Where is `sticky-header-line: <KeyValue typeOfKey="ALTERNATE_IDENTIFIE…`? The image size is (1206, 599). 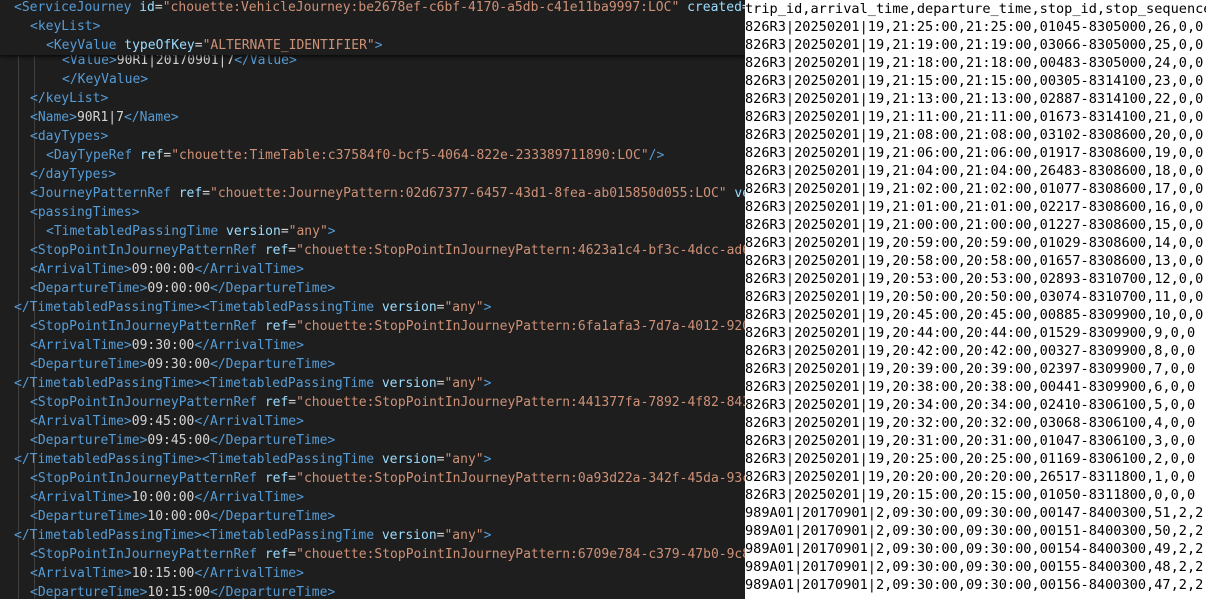
sticky-header-line: <KeyValue typeOfKey="ALTERNATE_IDENTIFIE… is located at coordinates (214, 45).